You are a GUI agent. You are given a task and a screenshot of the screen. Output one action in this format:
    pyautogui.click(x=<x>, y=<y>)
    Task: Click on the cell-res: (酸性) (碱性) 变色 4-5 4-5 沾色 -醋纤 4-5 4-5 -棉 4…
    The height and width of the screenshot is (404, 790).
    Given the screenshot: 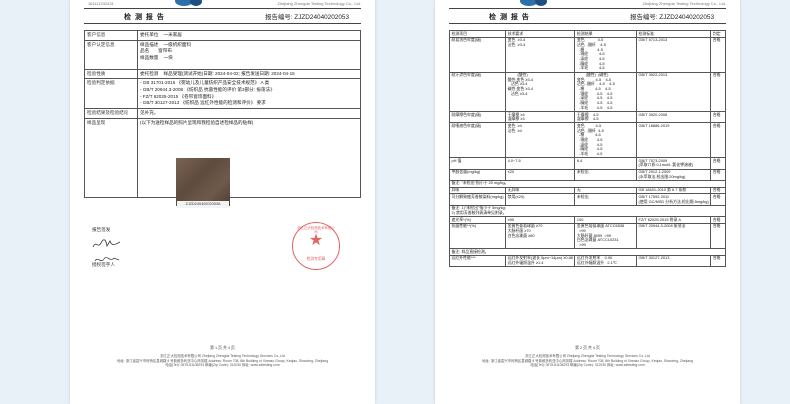 What is the action you would take?
    pyautogui.click(x=605, y=91)
    